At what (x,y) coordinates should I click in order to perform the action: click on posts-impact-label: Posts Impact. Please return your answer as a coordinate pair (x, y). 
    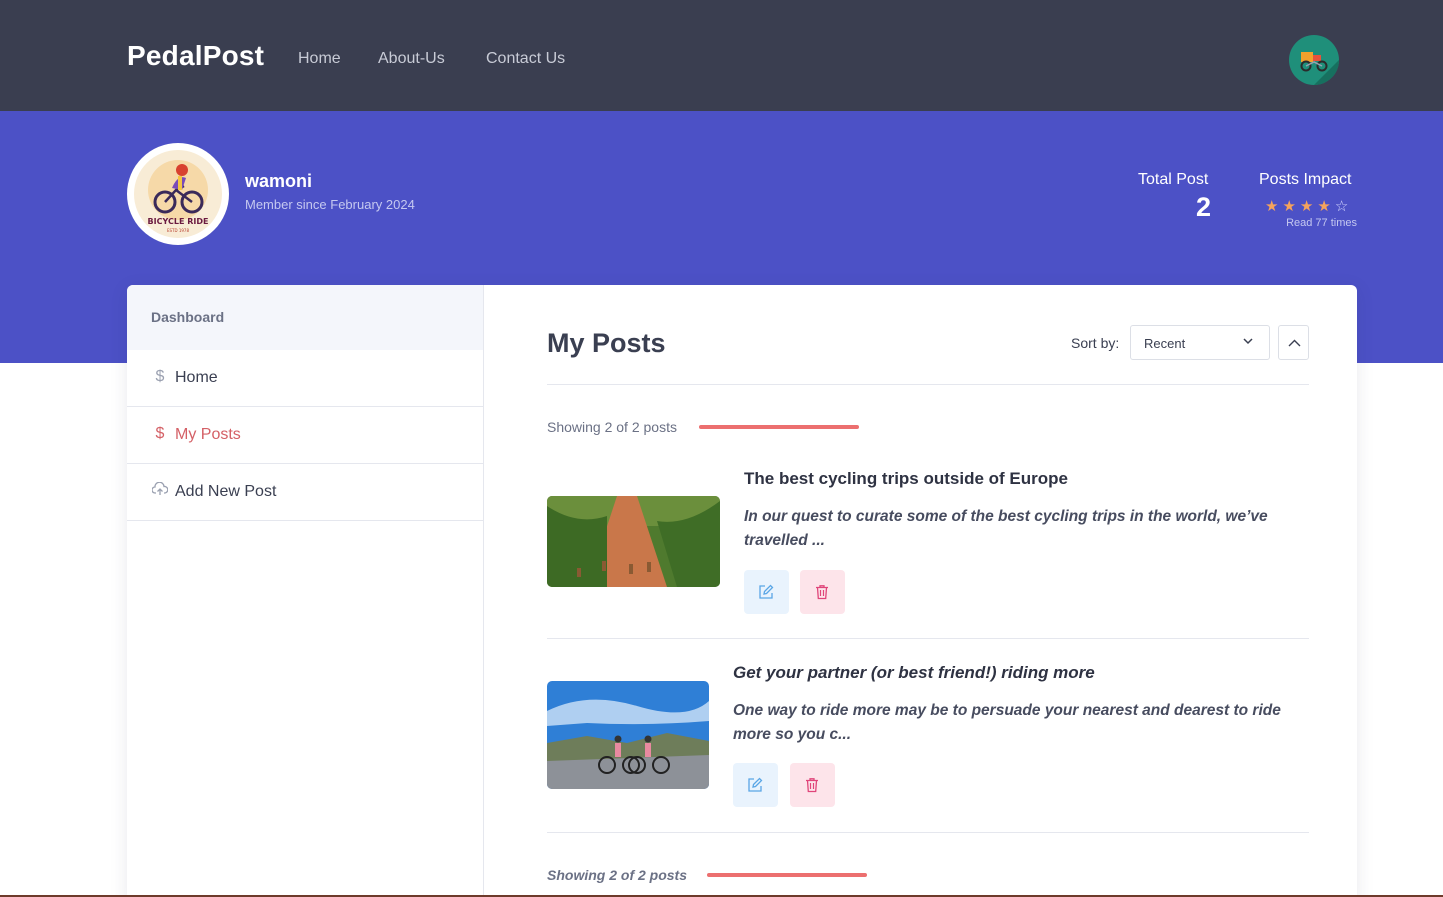
    Looking at the image, I should click on (1305, 179).